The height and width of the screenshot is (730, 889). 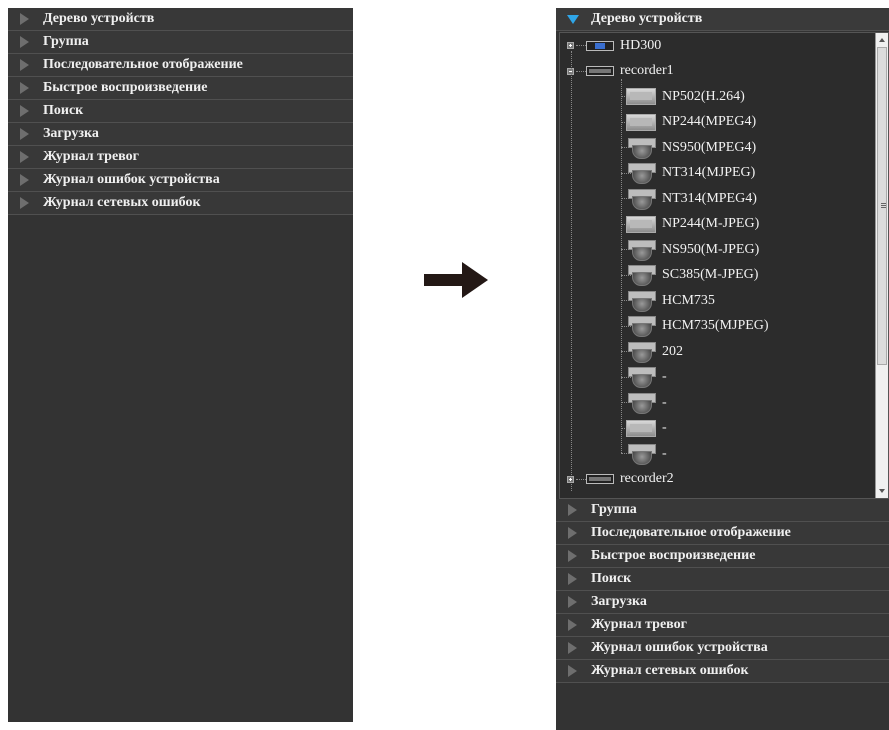 I want to click on right-arrow-icon, so click(x=456, y=280).